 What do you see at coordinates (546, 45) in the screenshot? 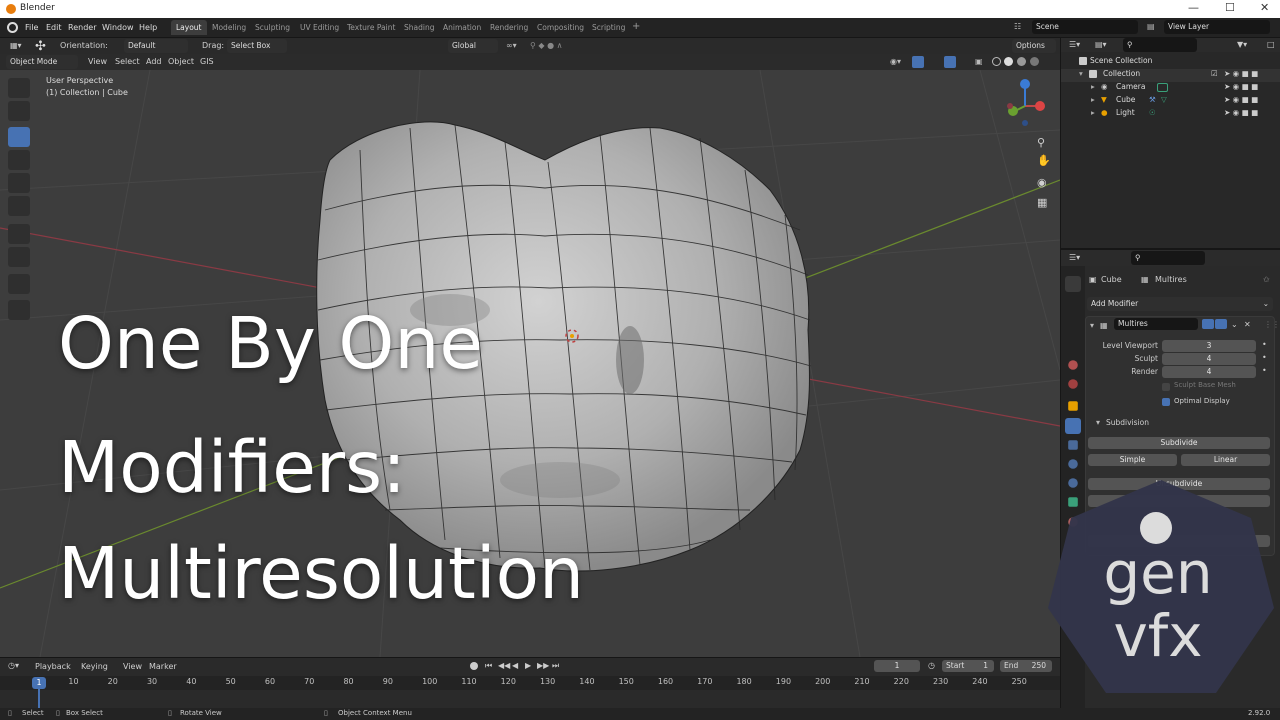
I see `snap-icon: ⚲ ◆ ● ∧` at bounding box center [546, 45].